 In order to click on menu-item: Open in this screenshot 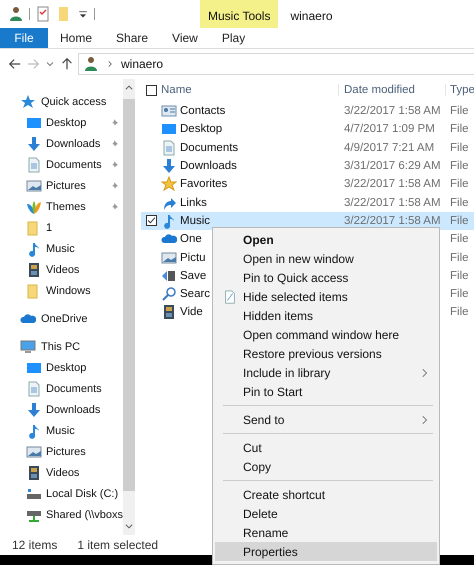, I will do `click(326, 239)`.